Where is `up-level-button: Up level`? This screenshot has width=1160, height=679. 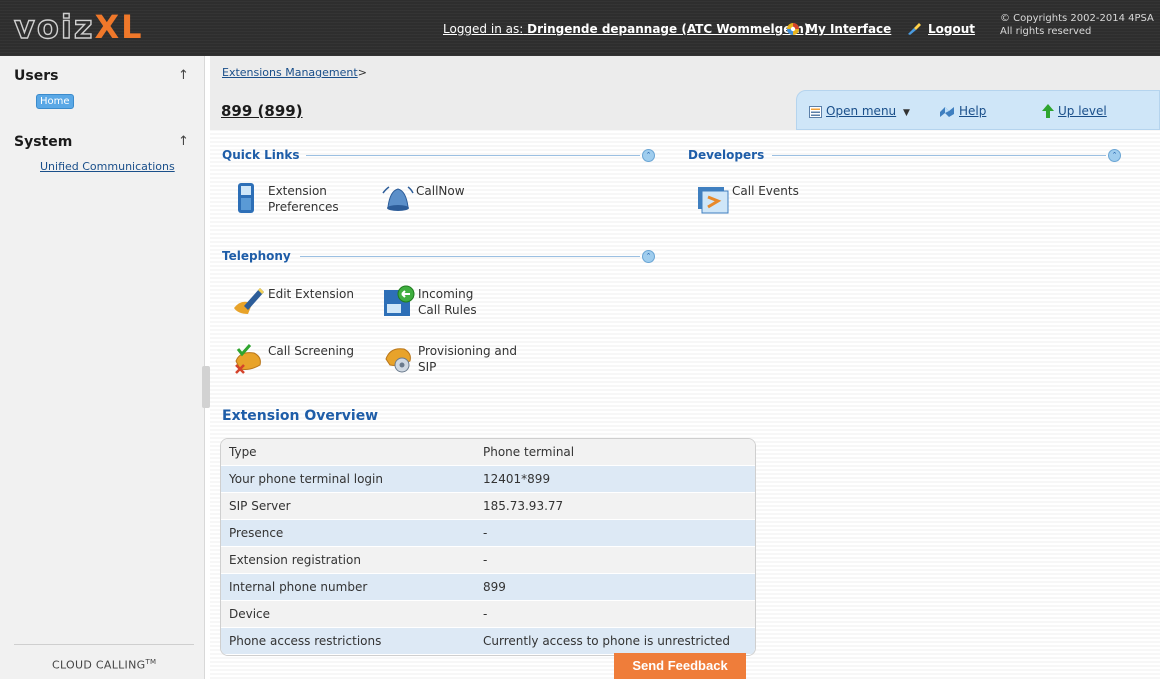 up-level-button: Up level is located at coordinates (1074, 111).